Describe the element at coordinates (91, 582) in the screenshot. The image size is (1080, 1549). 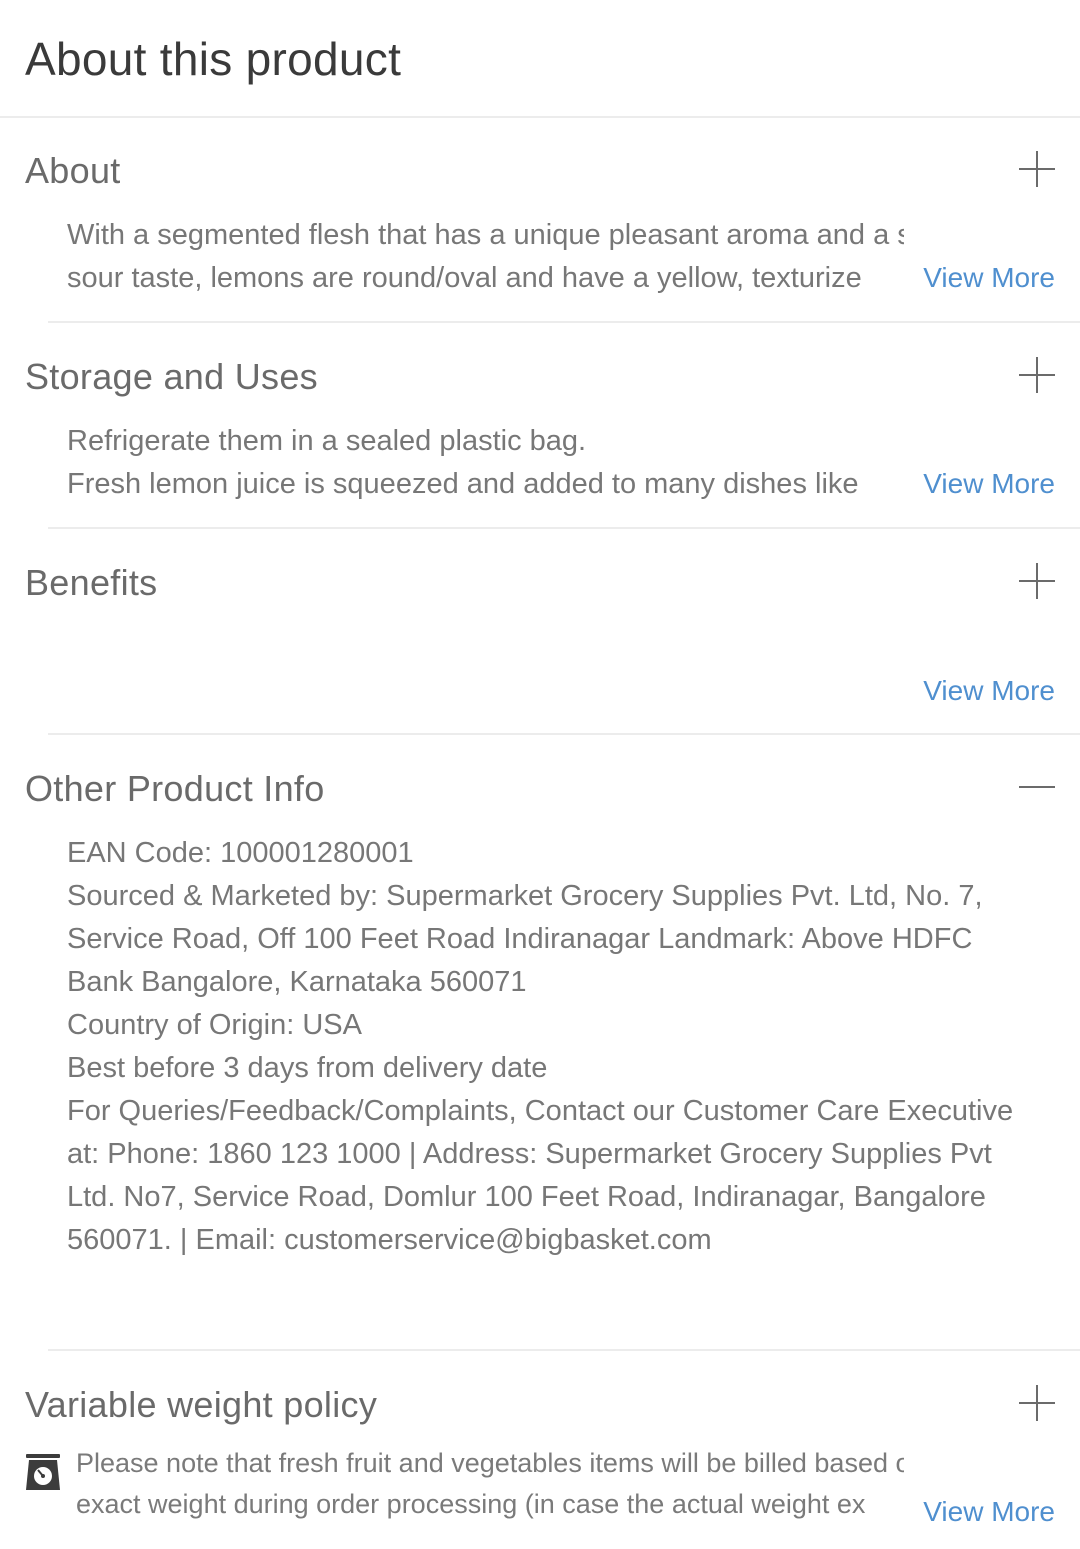
I see `section-title-benefits: Benefits` at that location.